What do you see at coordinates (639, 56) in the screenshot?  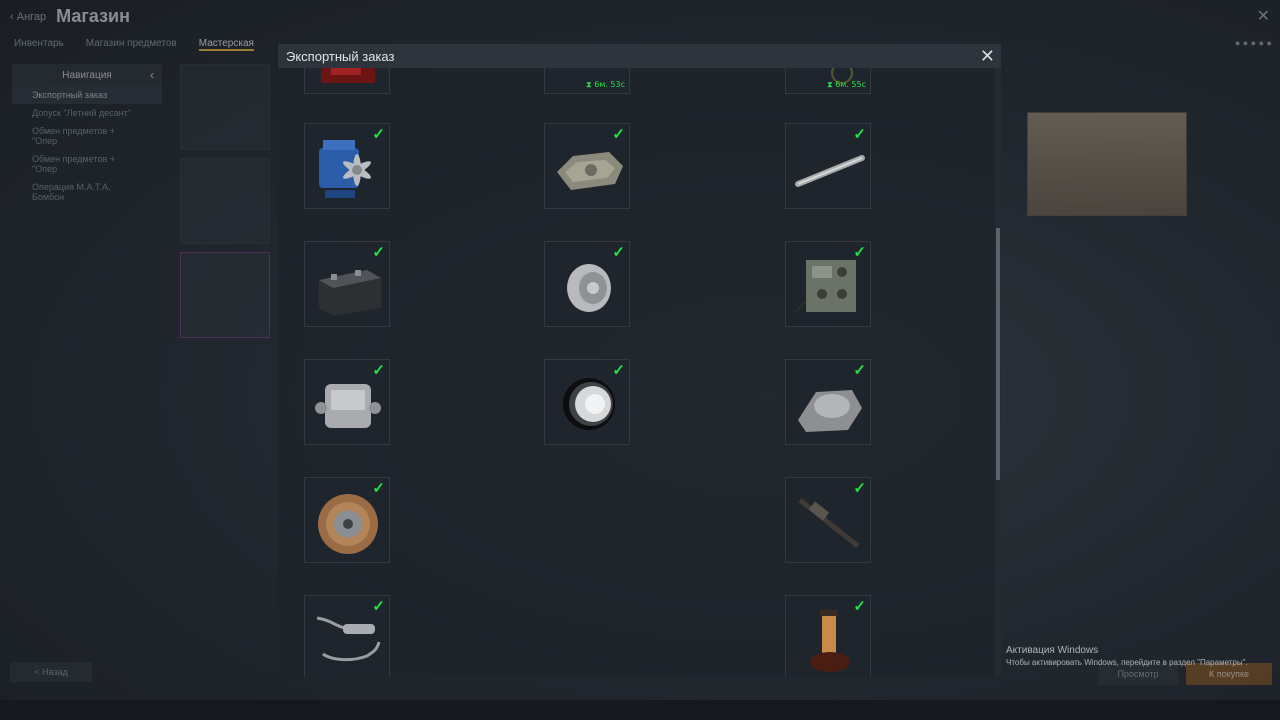 I see `modal-header: Экспортный заказ ✕` at bounding box center [639, 56].